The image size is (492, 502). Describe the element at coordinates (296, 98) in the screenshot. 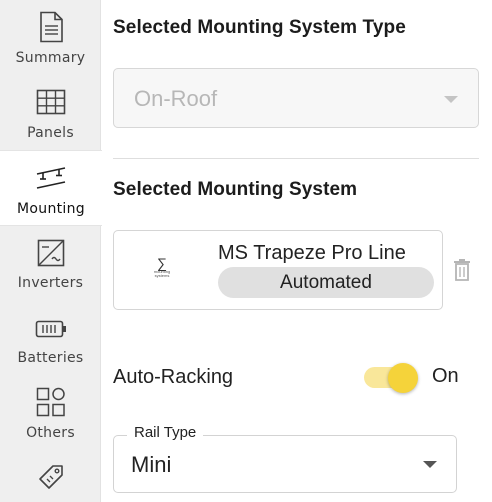

I see `mounting-type-select: On-Roof` at that location.